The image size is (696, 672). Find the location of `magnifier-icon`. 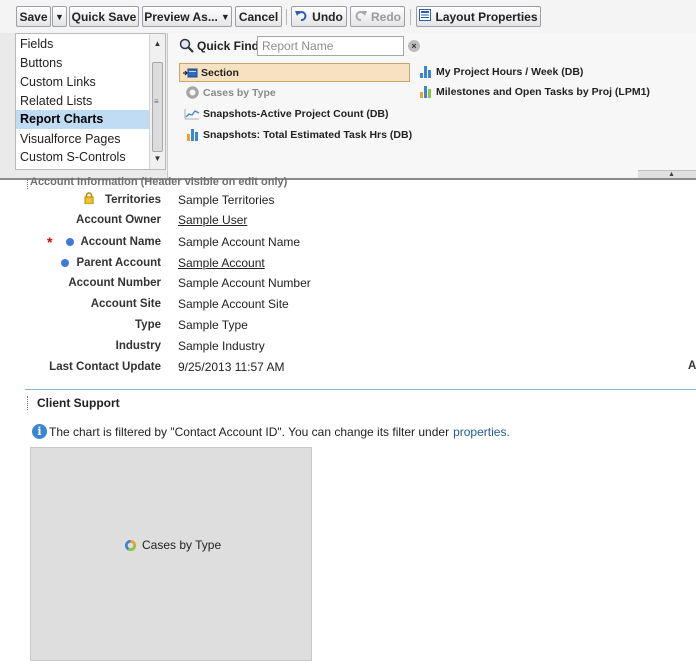

magnifier-icon is located at coordinates (186, 47).